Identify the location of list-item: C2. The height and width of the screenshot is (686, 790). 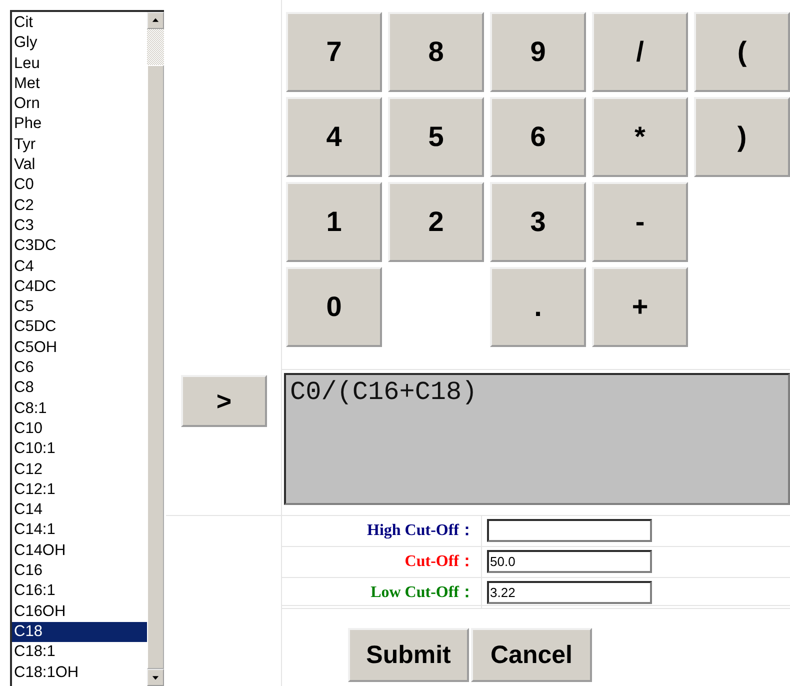
(79, 206).